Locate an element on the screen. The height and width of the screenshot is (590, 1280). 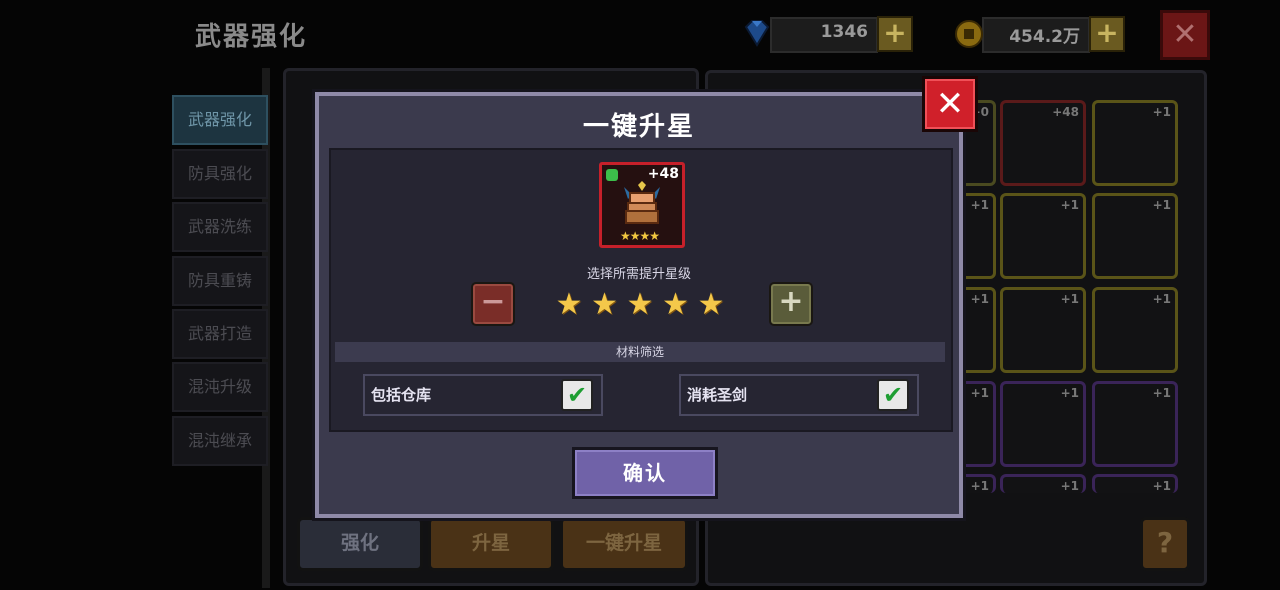
tab-one-key-star: 一键升星 is located at coordinates (624, 544).